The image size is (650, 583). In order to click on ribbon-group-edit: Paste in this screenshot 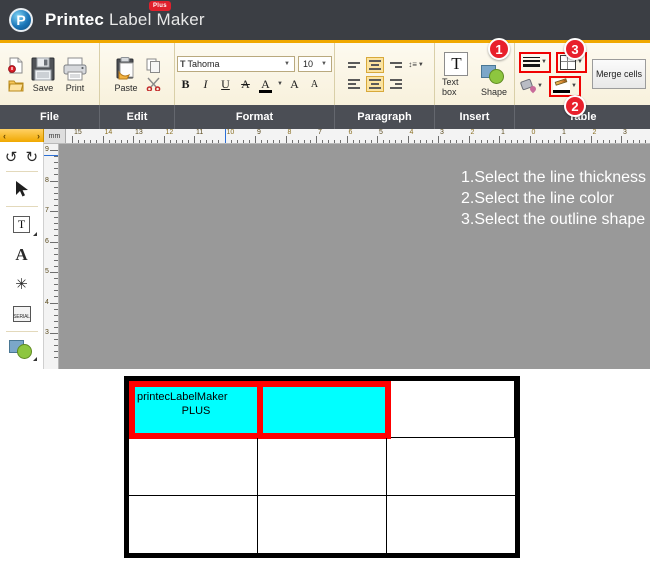, I will do `click(137, 74)`.